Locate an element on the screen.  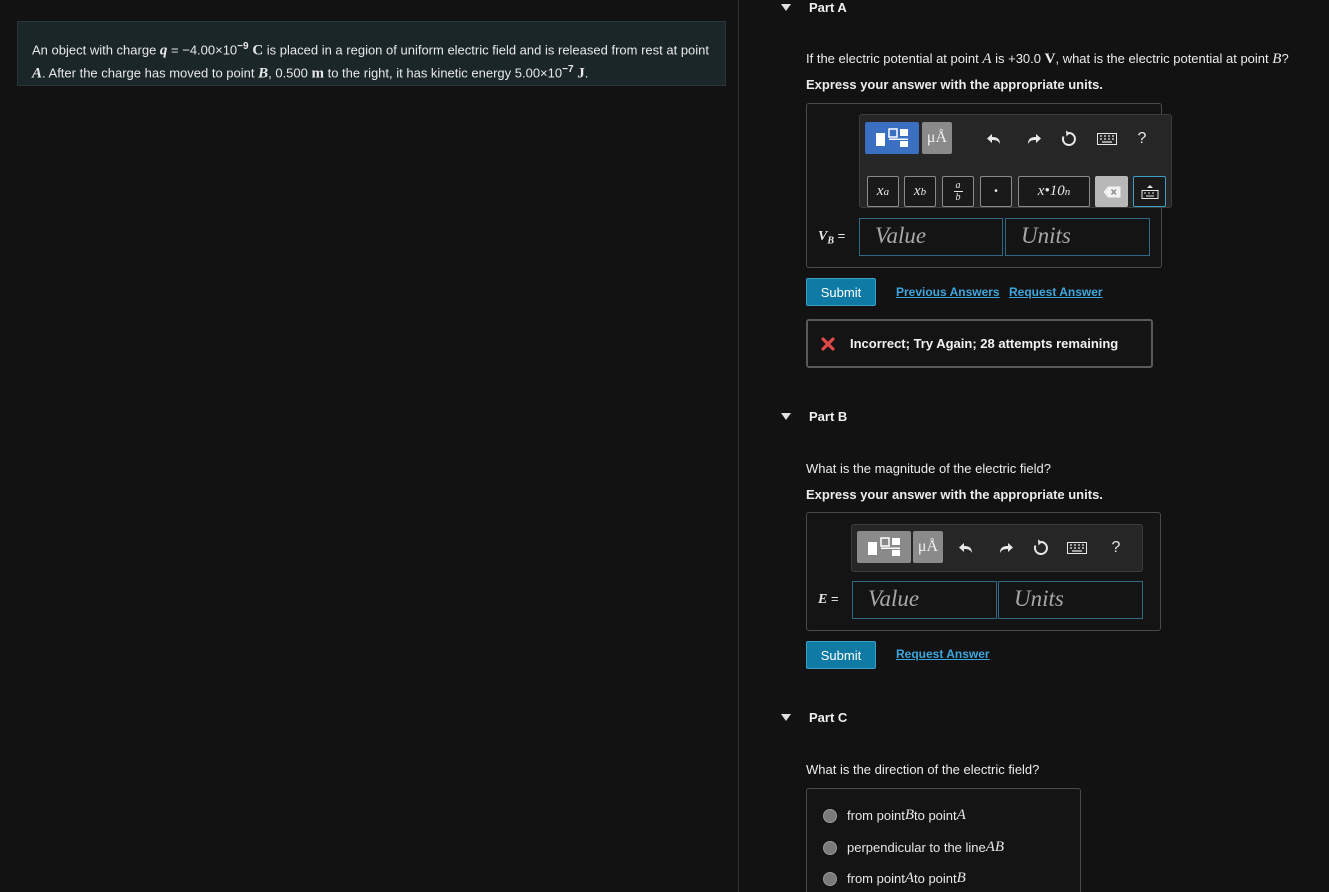
part-a-request-answer-link: Request Answer is located at coordinates (1056, 292).